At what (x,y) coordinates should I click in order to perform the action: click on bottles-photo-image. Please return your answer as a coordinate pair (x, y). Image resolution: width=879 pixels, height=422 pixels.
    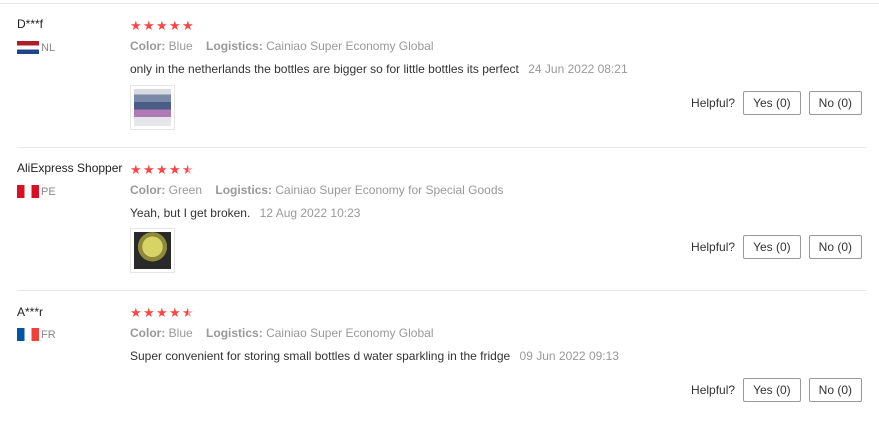
    Looking at the image, I should click on (152, 107).